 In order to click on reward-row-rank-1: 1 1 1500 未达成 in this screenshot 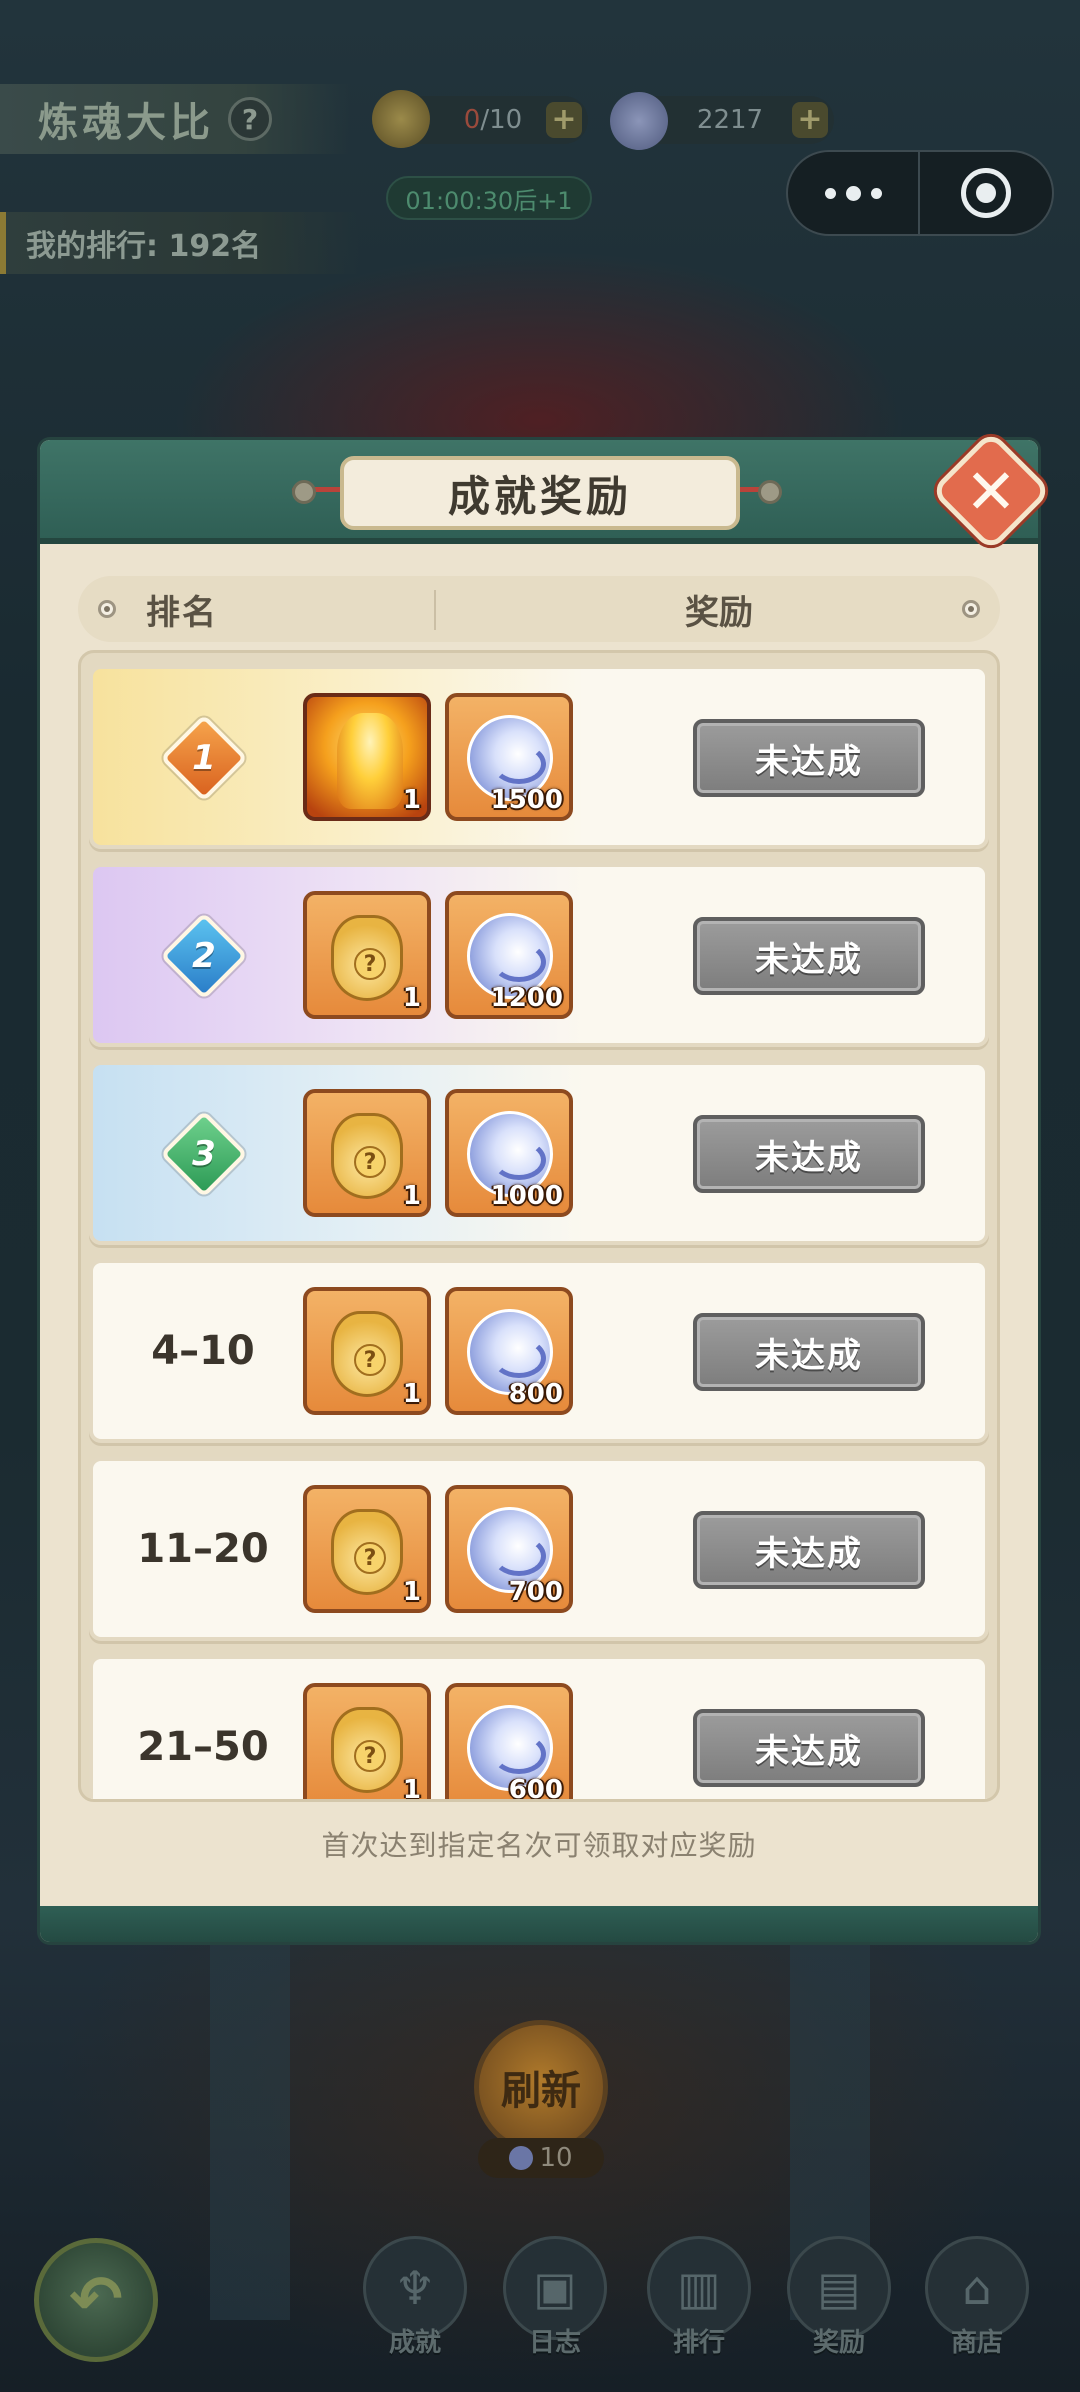, I will do `click(539, 757)`.